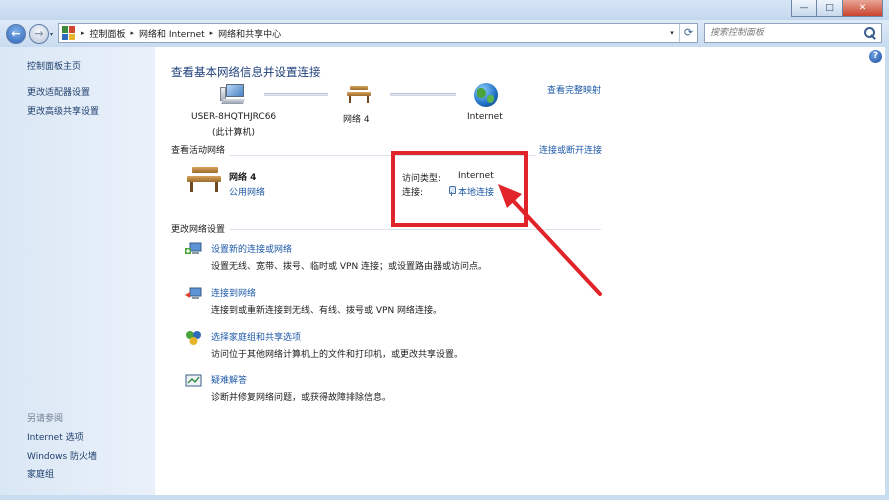  What do you see at coordinates (63, 110) in the screenshot?
I see `sidebar-item-change-advanced-sharing: 更改高级共享设置` at bounding box center [63, 110].